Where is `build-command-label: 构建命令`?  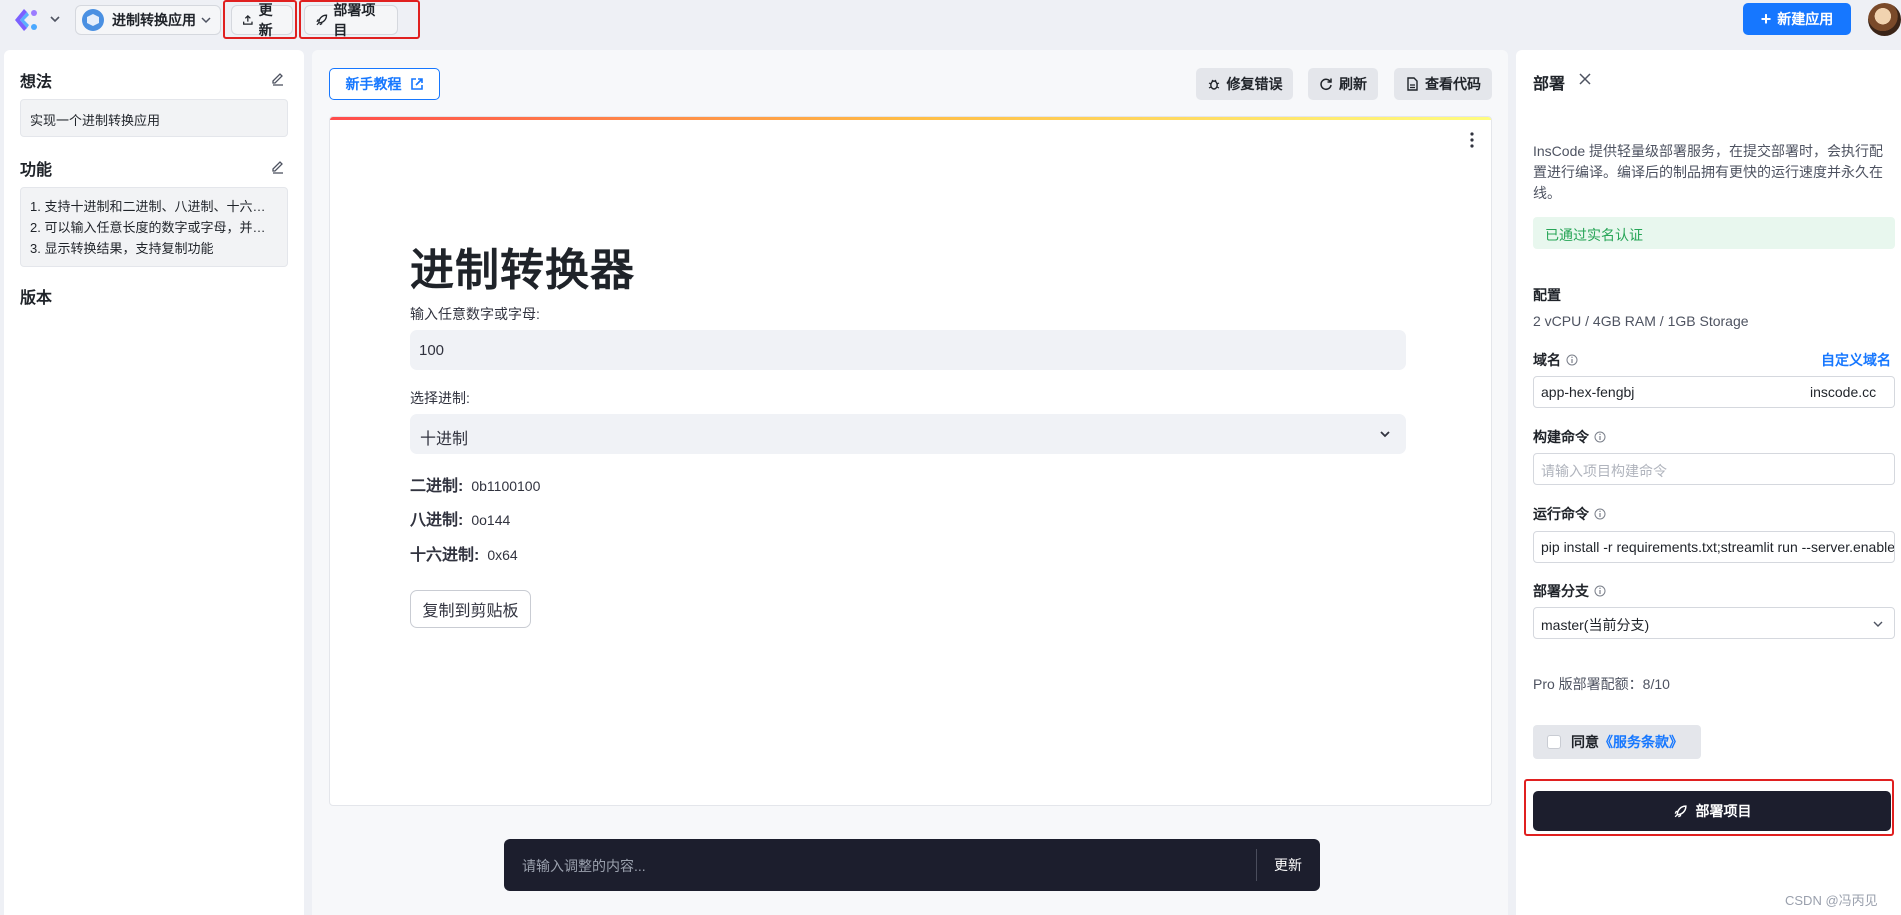
build-command-label: 构建命令 is located at coordinates (1569, 437).